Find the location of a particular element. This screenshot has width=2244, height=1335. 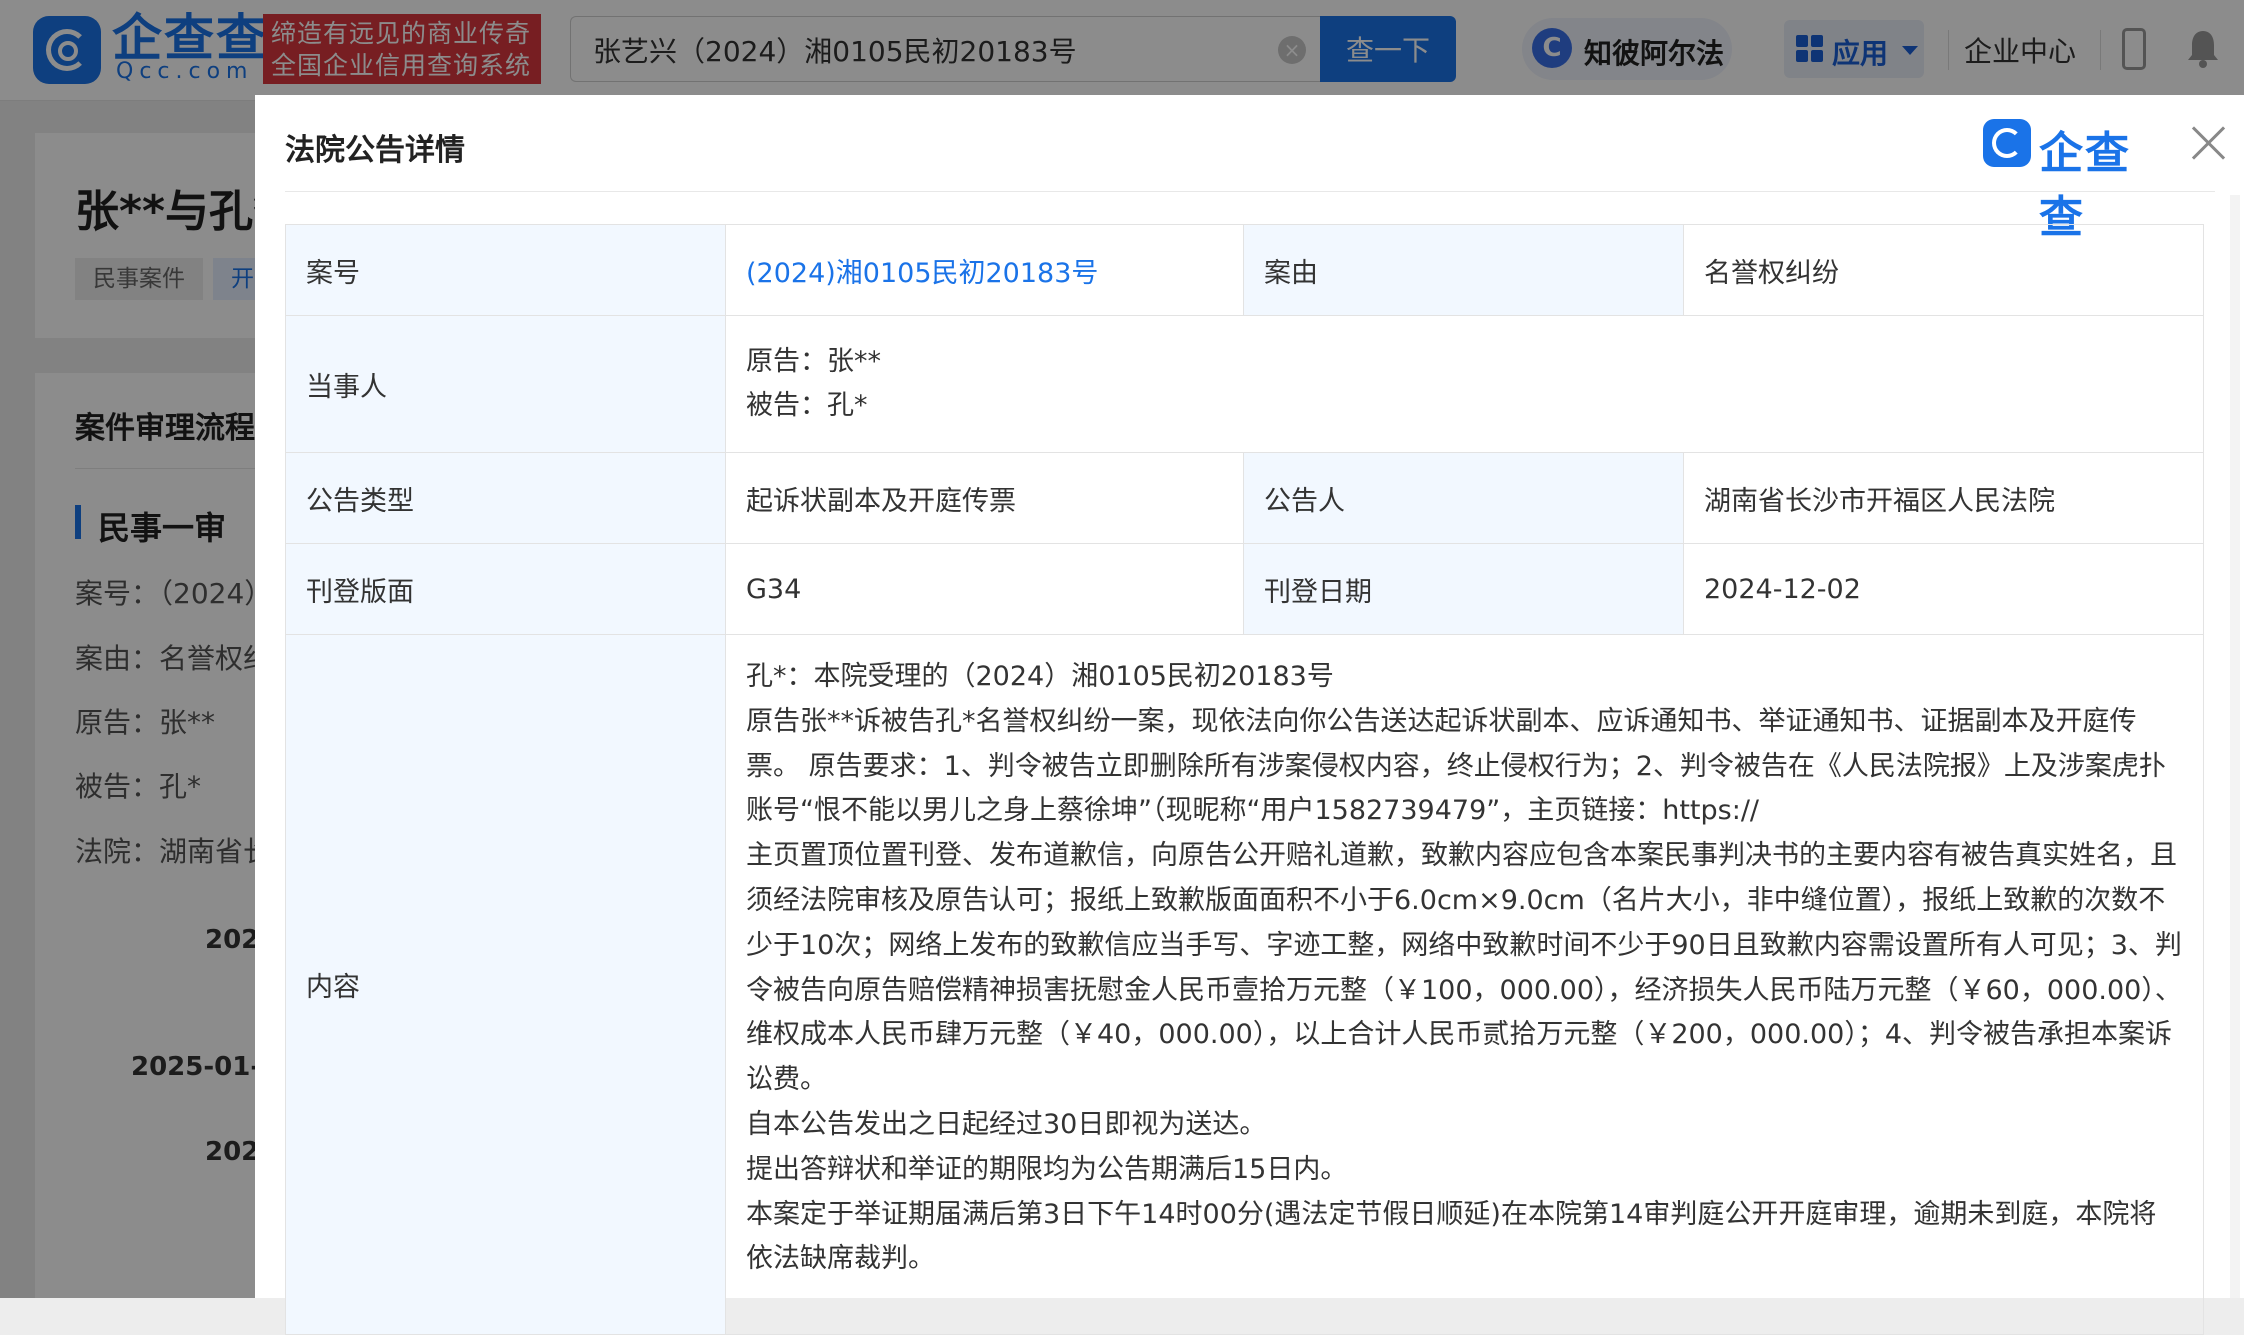

table-row: 案号 (2024)湘0105民初20183号 案由 名誉权纠纷 is located at coordinates (1244, 270).